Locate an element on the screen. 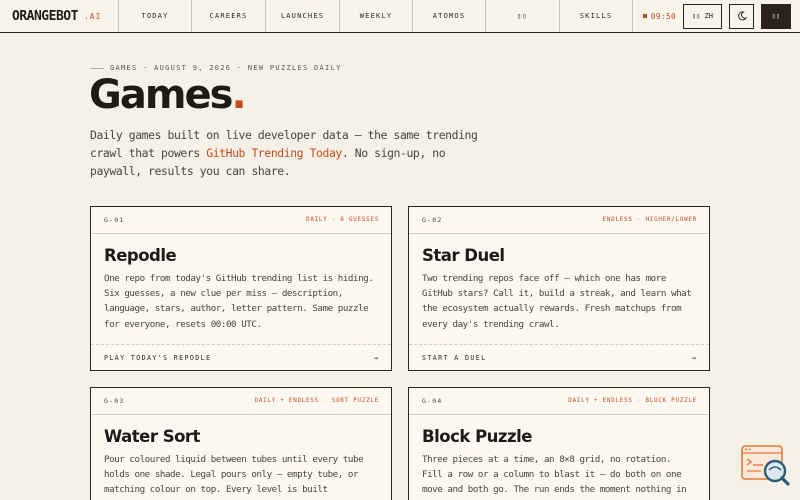 The width and height of the screenshot is (800, 500). moon-icon is located at coordinates (742, 16).